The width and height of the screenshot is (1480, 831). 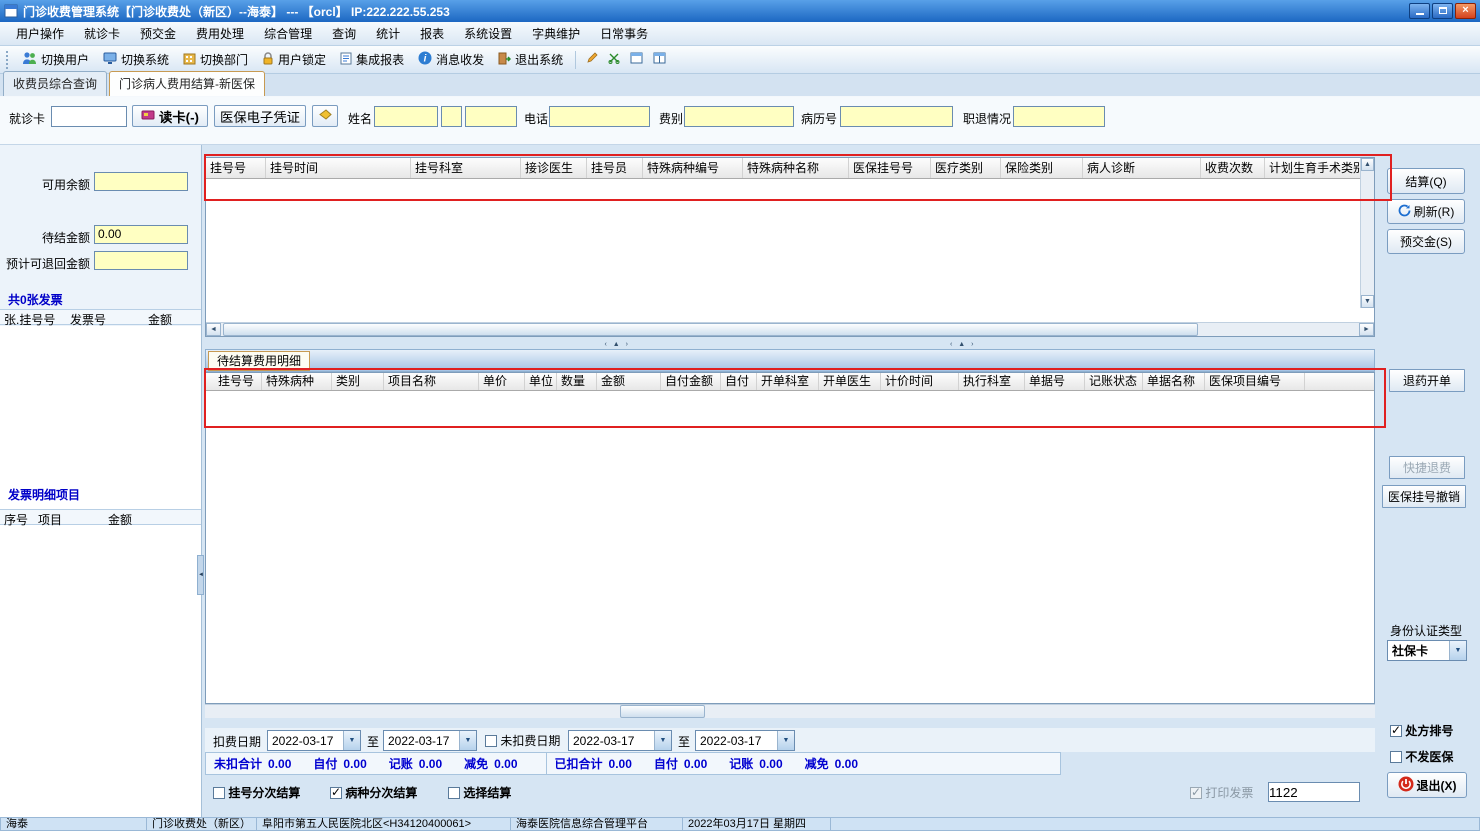 What do you see at coordinates (314, 740) in the screenshot?
I see `deduct-from-combo: 2022-03-17 ▼` at bounding box center [314, 740].